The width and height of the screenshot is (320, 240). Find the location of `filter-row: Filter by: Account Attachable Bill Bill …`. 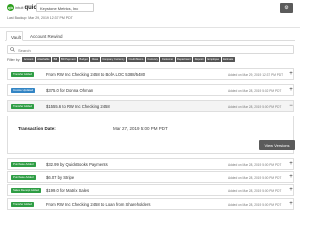

filter-row: Filter by: Account Attachable Bill Bill … is located at coordinates (152, 59).